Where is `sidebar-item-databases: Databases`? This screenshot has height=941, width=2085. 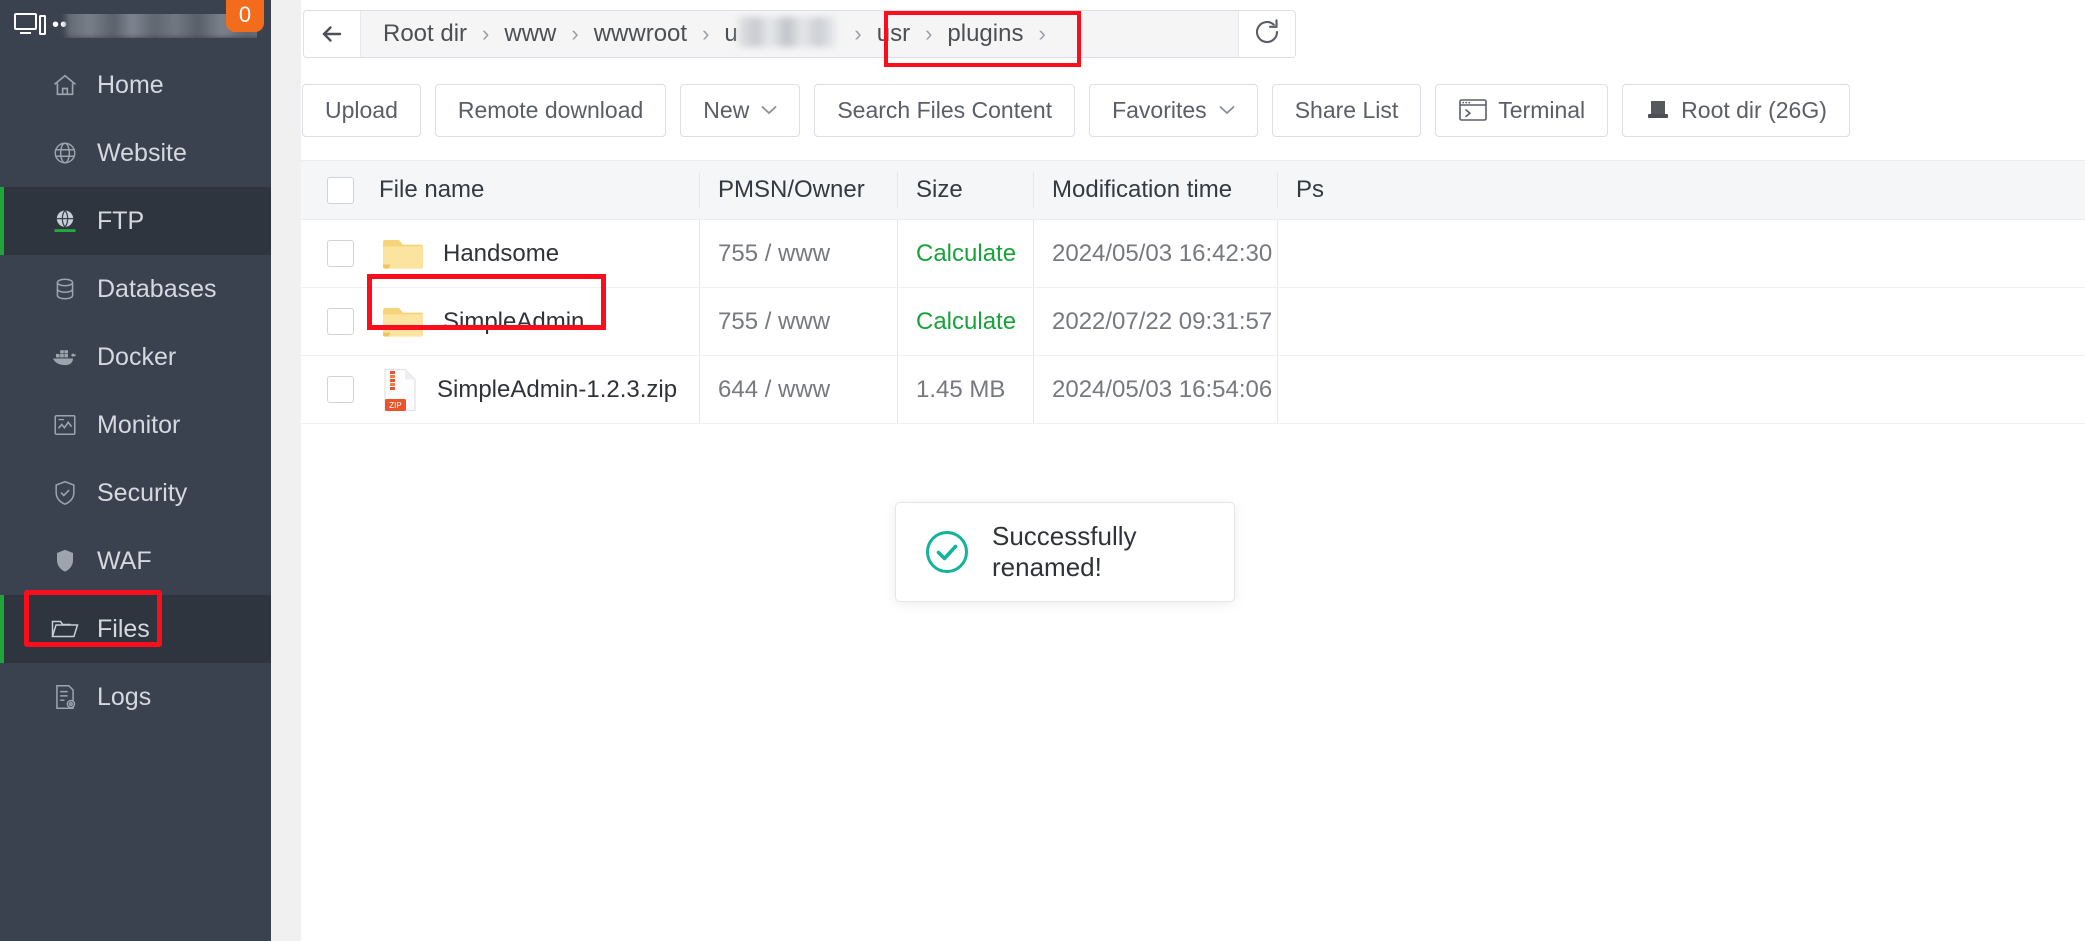 sidebar-item-databases: Databases is located at coordinates (135, 289).